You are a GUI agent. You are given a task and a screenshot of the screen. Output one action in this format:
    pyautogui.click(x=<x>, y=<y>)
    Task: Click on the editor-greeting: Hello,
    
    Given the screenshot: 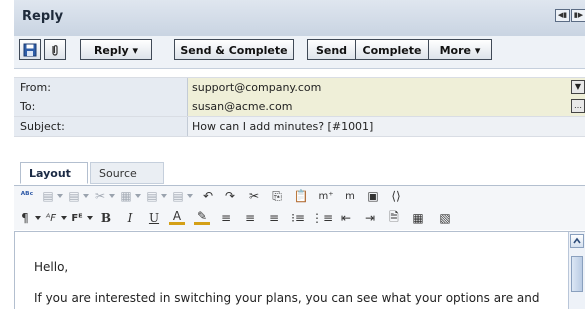 What is the action you would take?
    pyautogui.click(x=51, y=267)
    